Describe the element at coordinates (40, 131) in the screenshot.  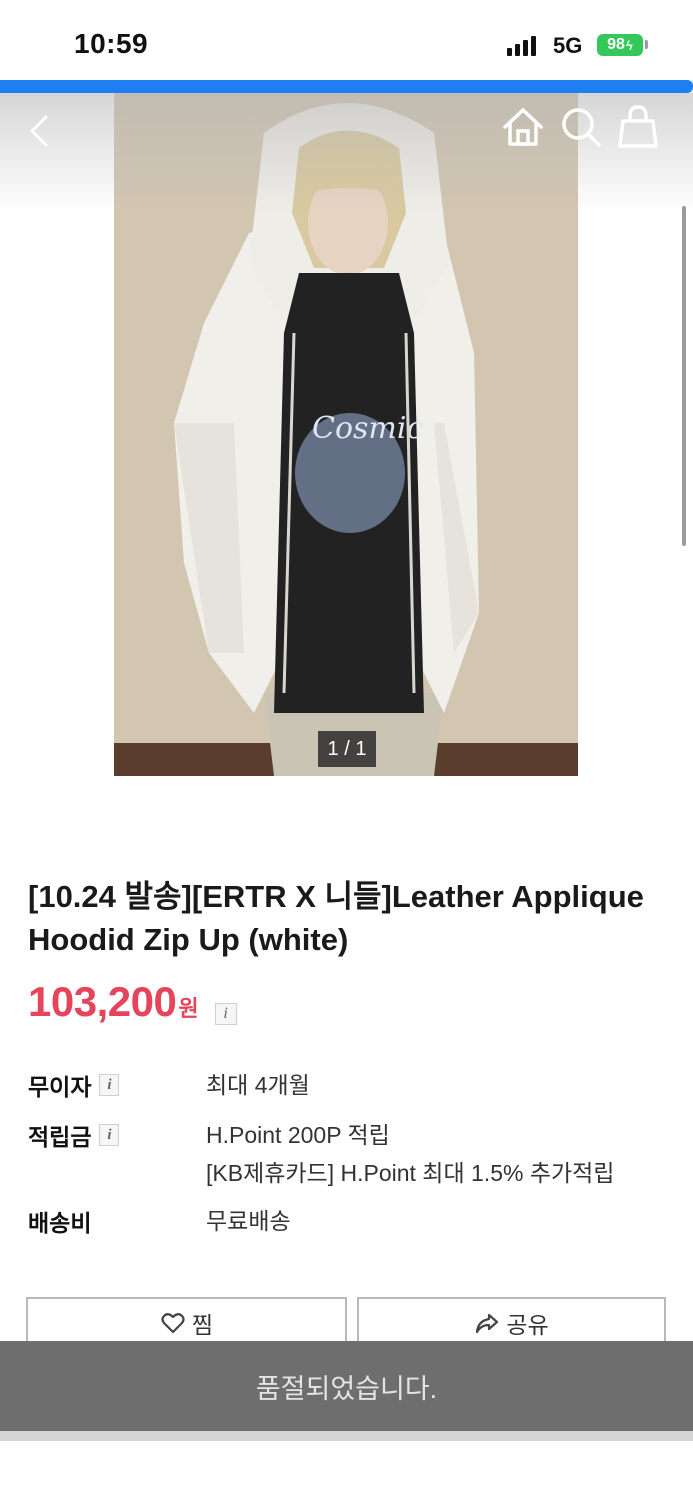
I see `chevron-left-icon` at that location.